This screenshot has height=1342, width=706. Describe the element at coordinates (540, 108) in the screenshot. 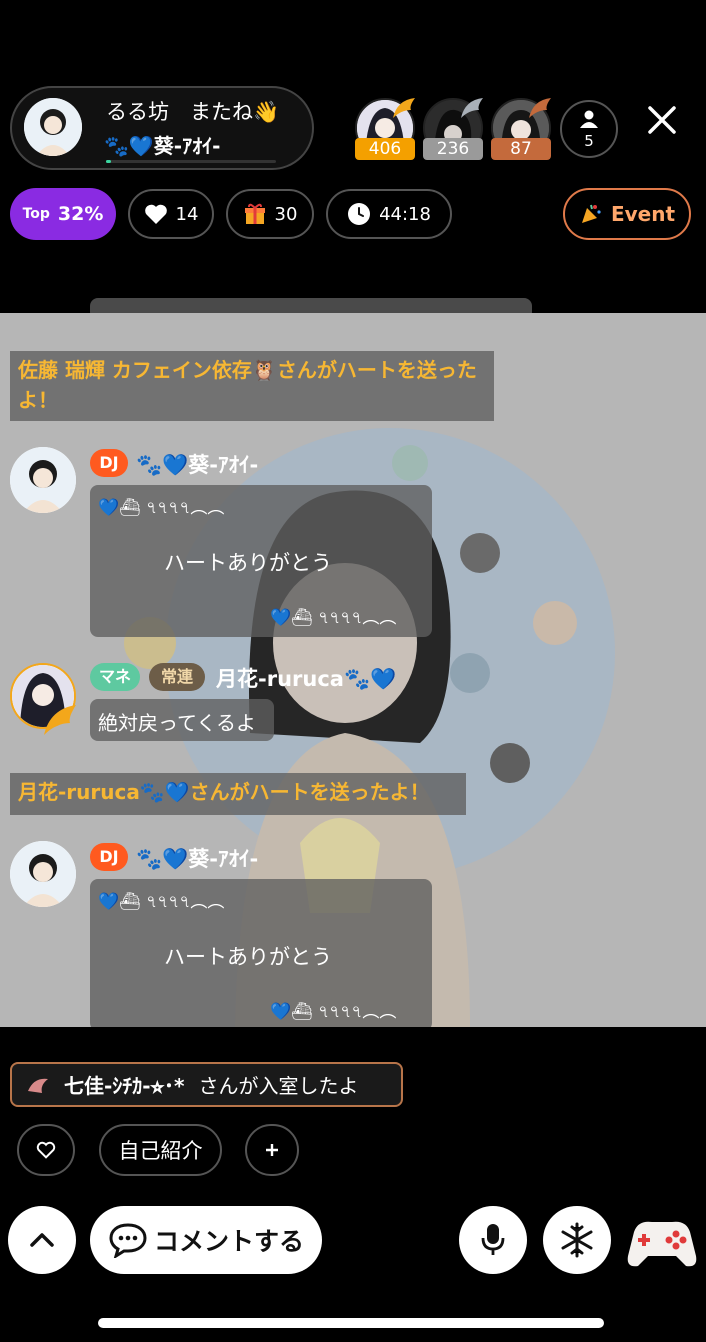

I see `bronze-wing-icon` at that location.